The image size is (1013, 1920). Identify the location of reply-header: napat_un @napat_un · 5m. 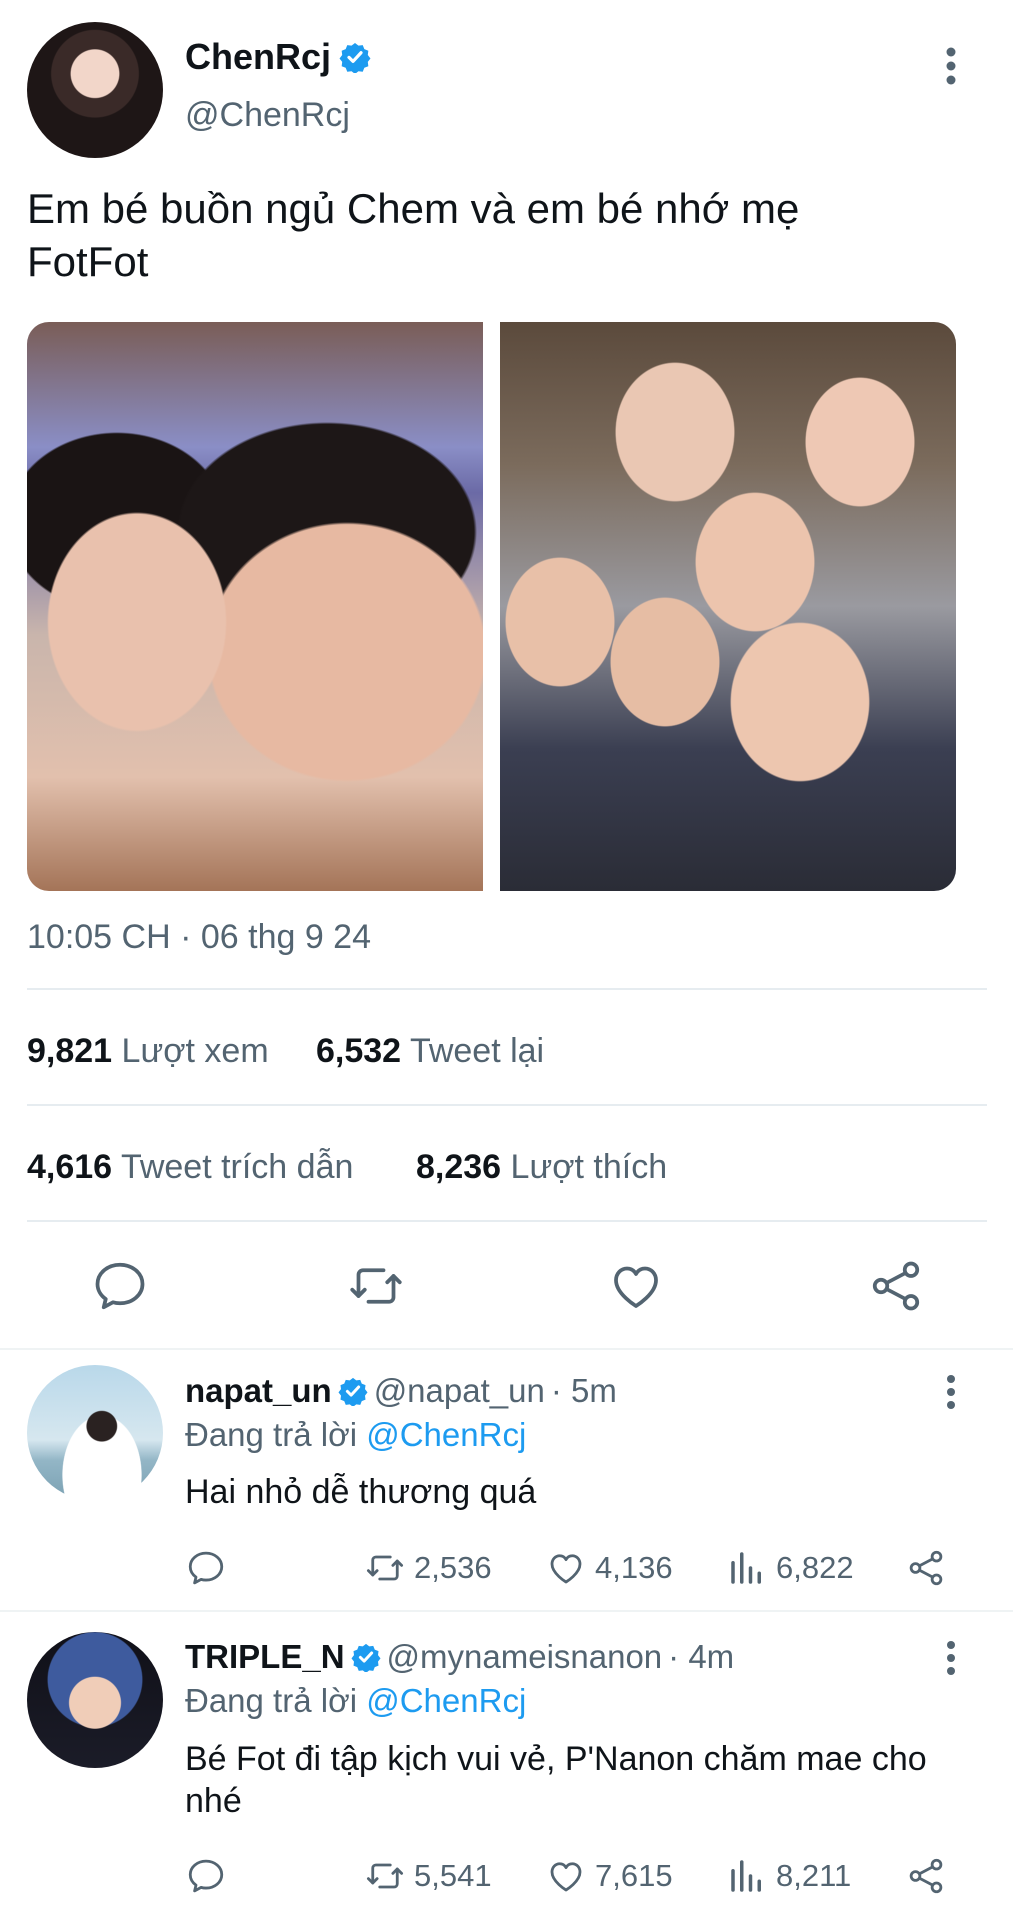
(401, 1391).